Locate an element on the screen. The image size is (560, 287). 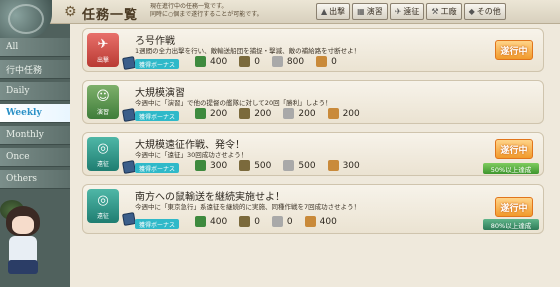
quest-category-badge: ✈ 出撃 is located at coordinates (103, 50).